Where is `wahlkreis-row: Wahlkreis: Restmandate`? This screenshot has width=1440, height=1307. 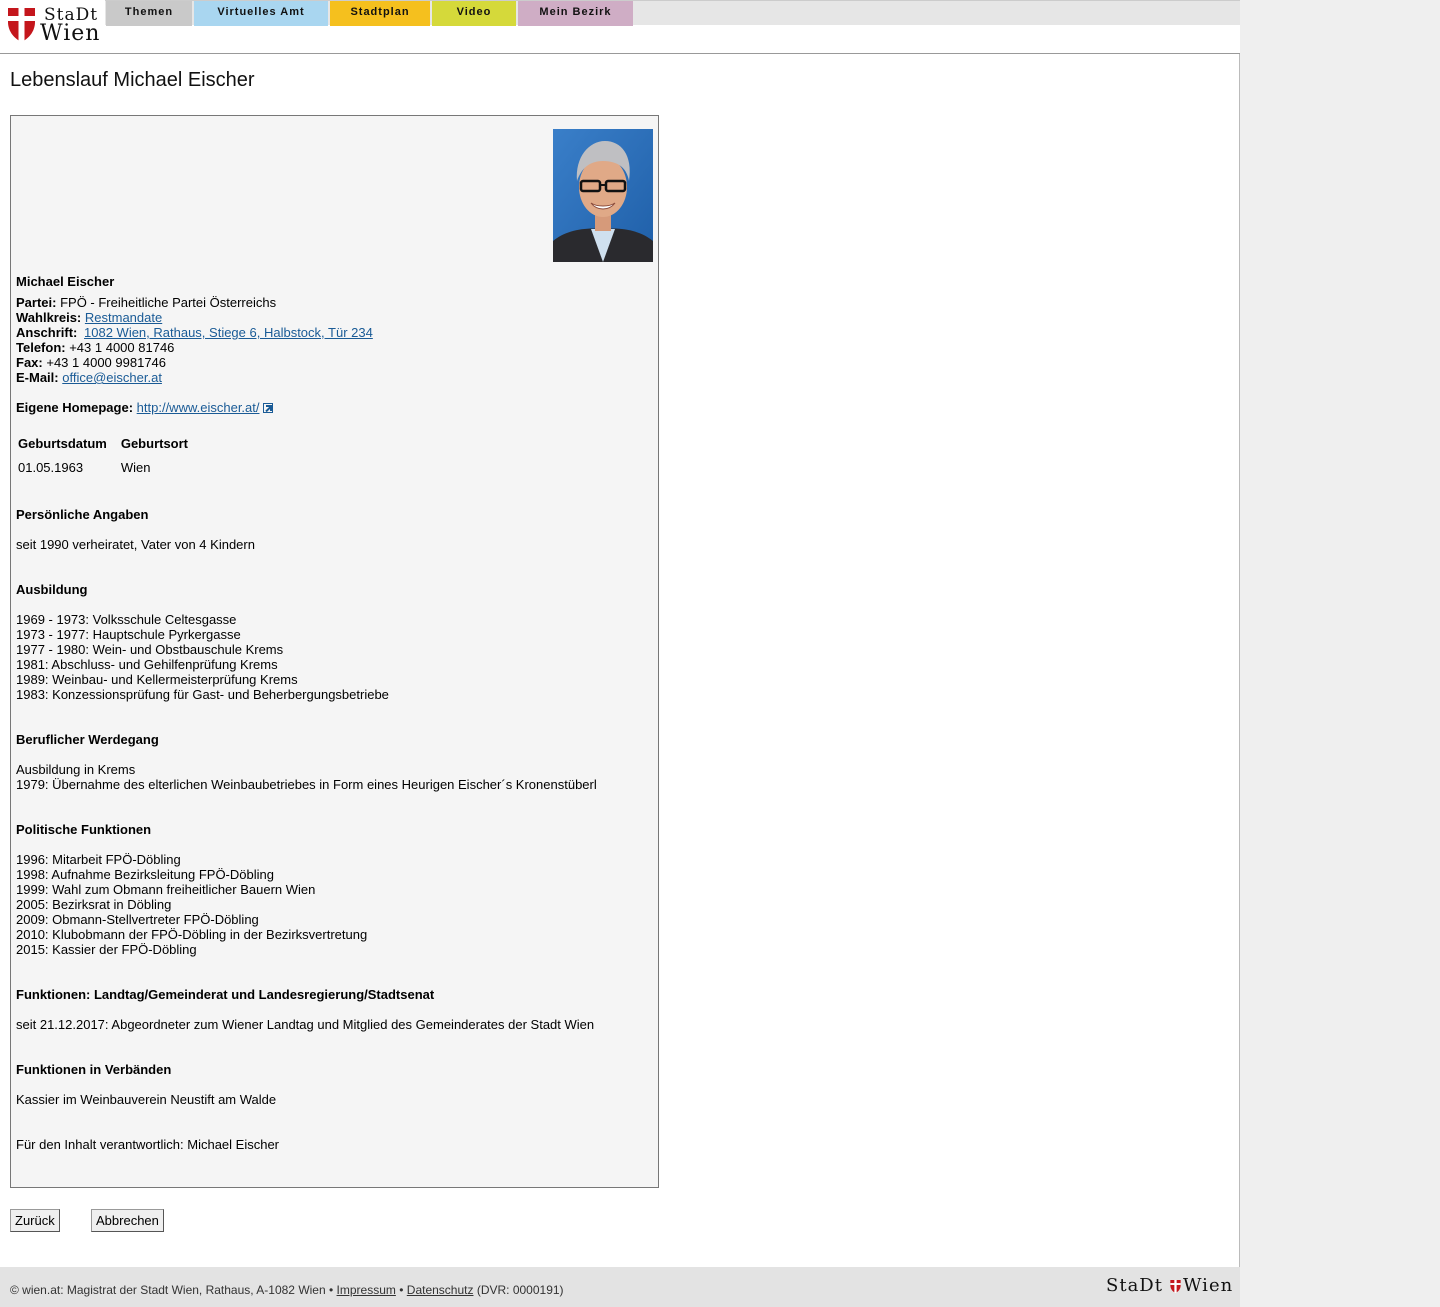
wahlkreis-row: Wahlkreis: Restmandate is located at coordinates (89, 317).